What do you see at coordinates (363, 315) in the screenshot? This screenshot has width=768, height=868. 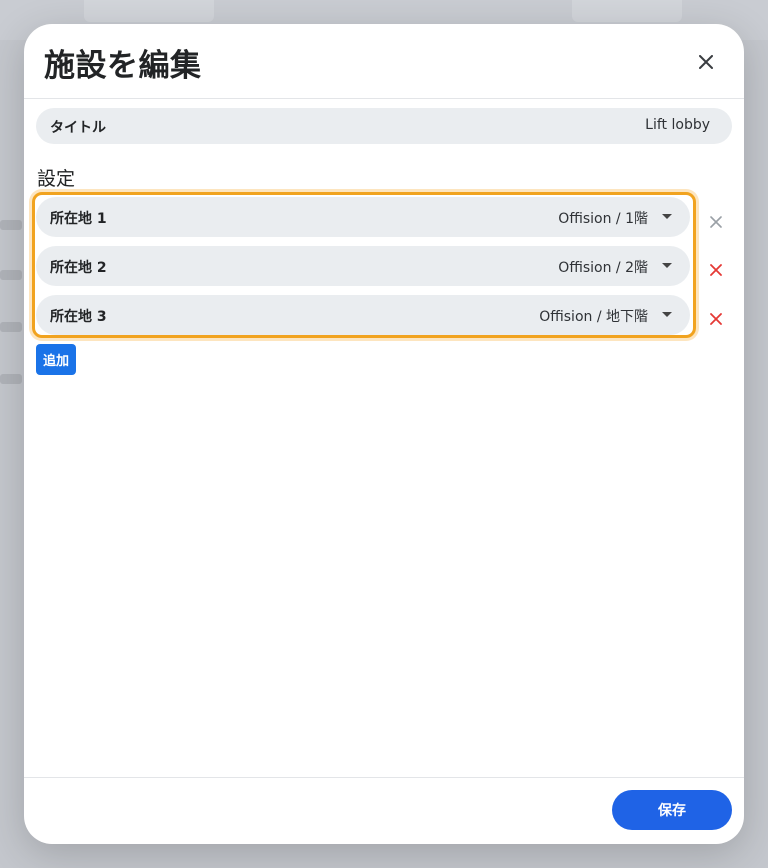 I see `location-select-3: 所在地 3 Offision / 地下階` at bounding box center [363, 315].